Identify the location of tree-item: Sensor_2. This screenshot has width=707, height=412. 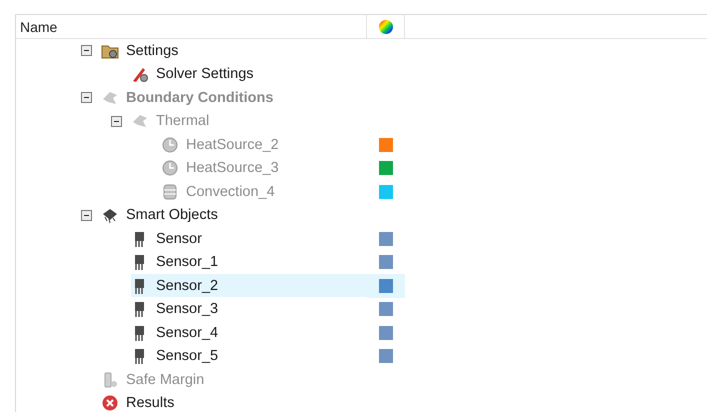
(249, 286).